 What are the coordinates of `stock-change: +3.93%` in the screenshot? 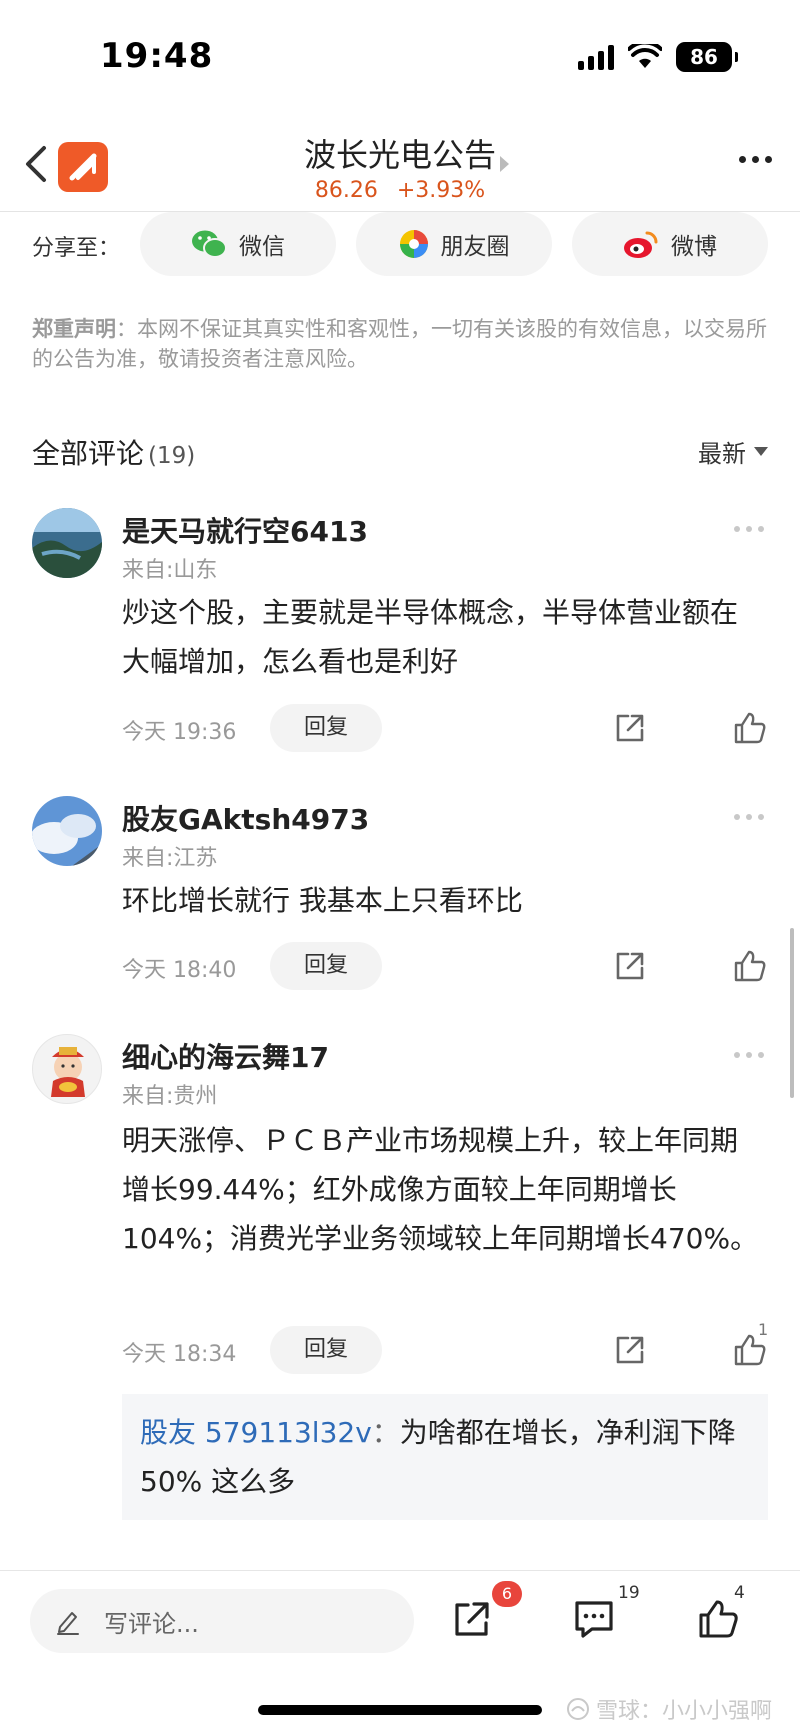 It's located at (441, 190).